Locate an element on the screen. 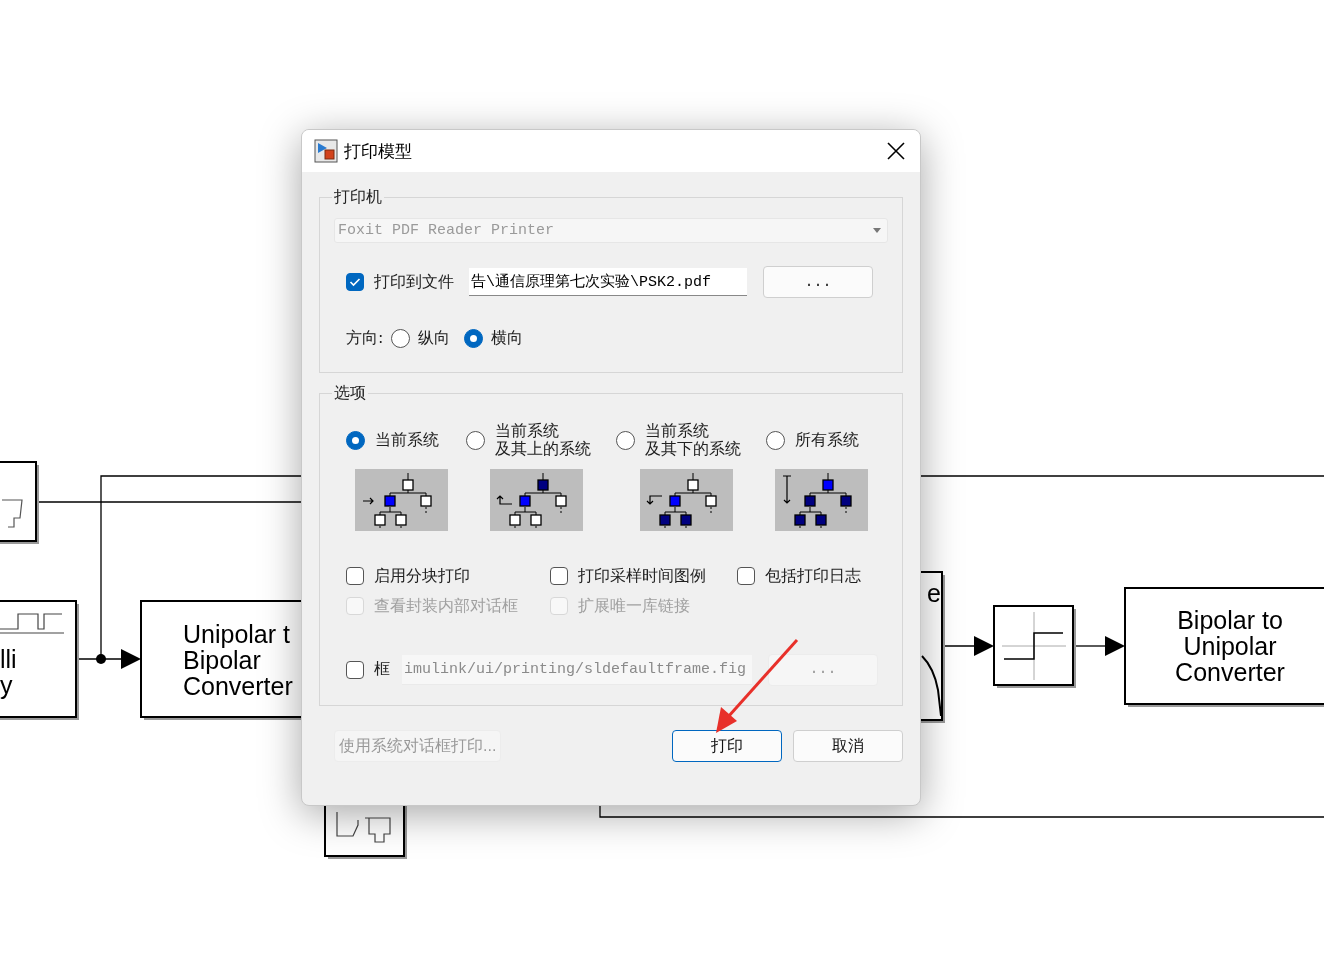  checkbox-label: 框 is located at coordinates (382, 669).